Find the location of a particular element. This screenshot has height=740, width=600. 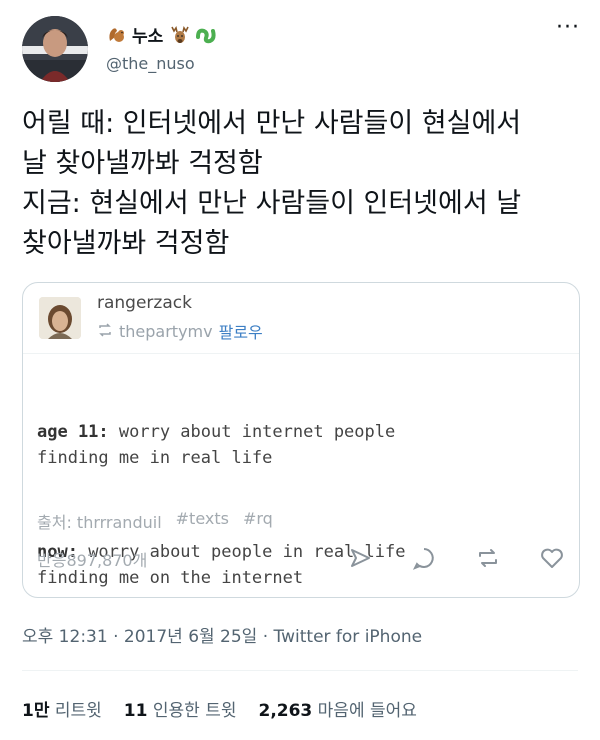

like-stat: 2,263 마음에 들어요 is located at coordinates (337, 708).